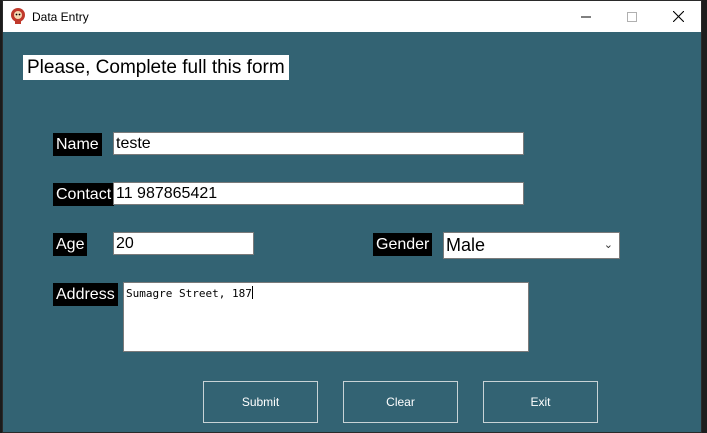 Image resolution: width=707 pixels, height=433 pixels. Describe the element at coordinates (85, 294) in the screenshot. I see `address-label: Address` at that location.